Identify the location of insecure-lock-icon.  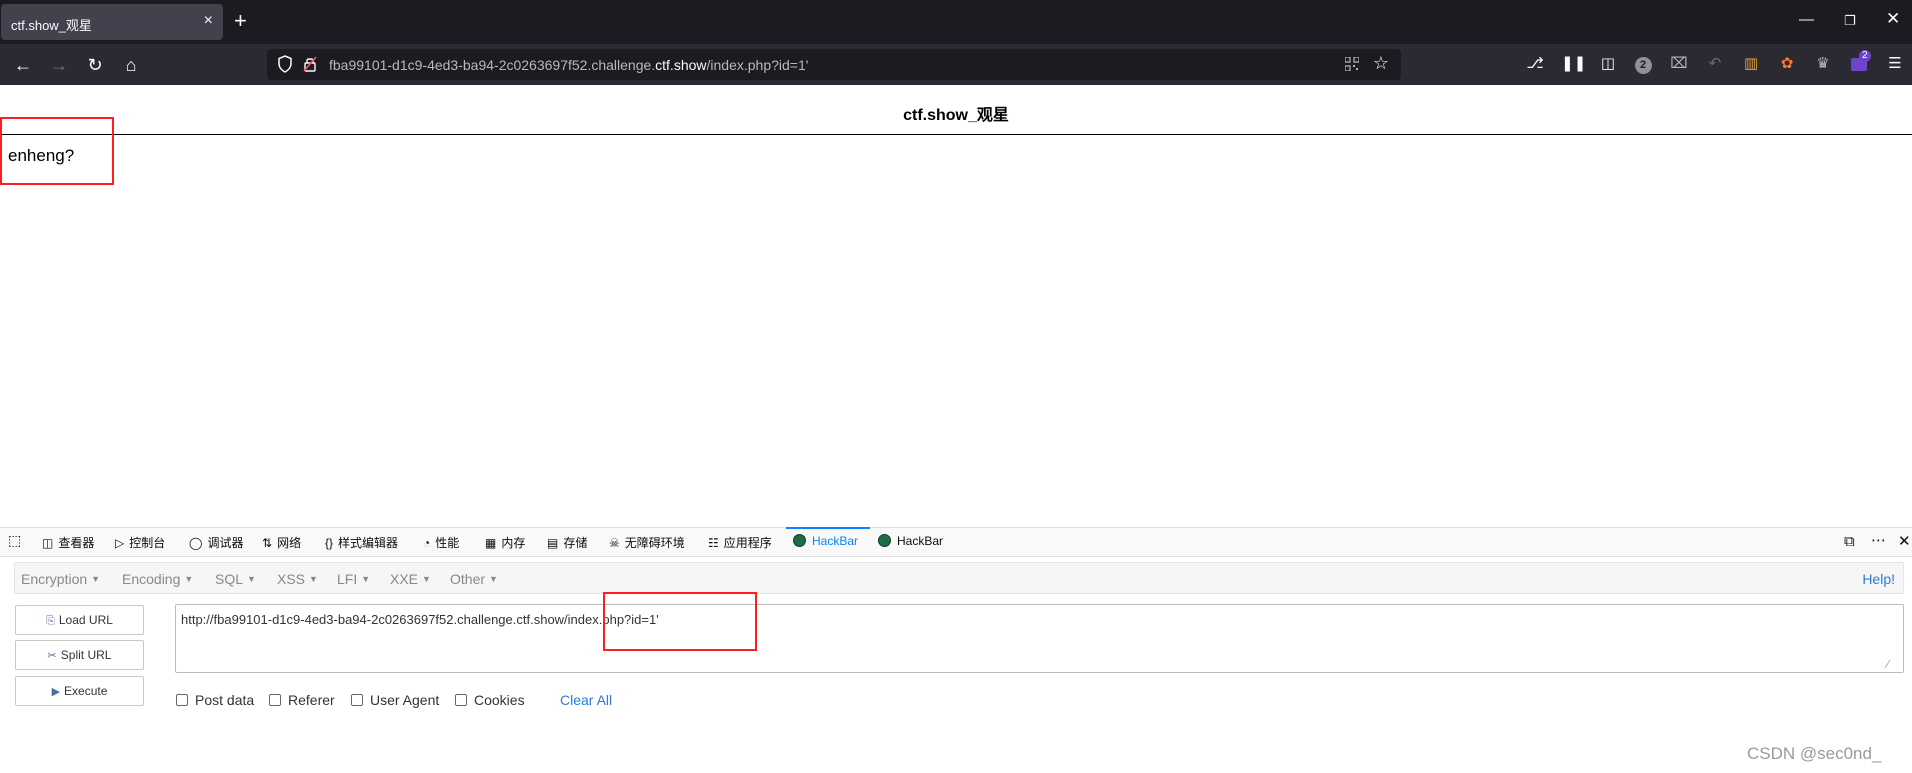
(310, 64).